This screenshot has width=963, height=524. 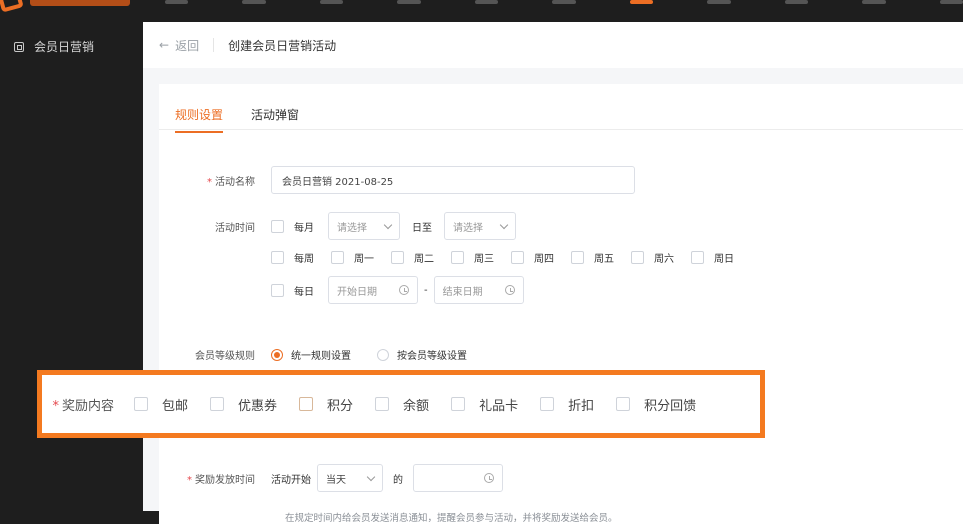 I want to click on reward-checkbox-gift-card, so click(x=458, y=404).